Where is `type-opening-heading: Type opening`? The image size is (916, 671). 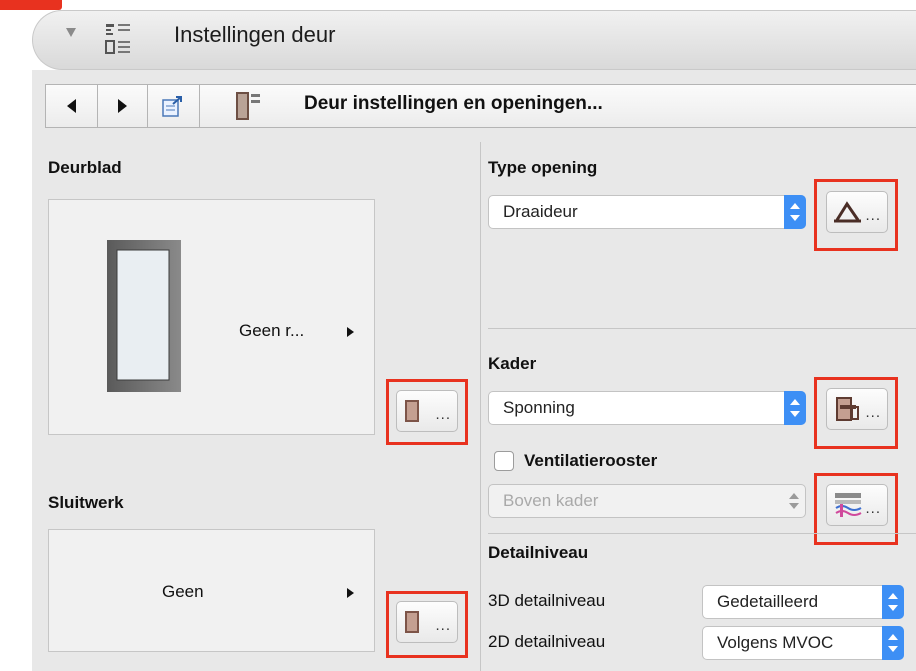 type-opening-heading: Type opening is located at coordinates (543, 167).